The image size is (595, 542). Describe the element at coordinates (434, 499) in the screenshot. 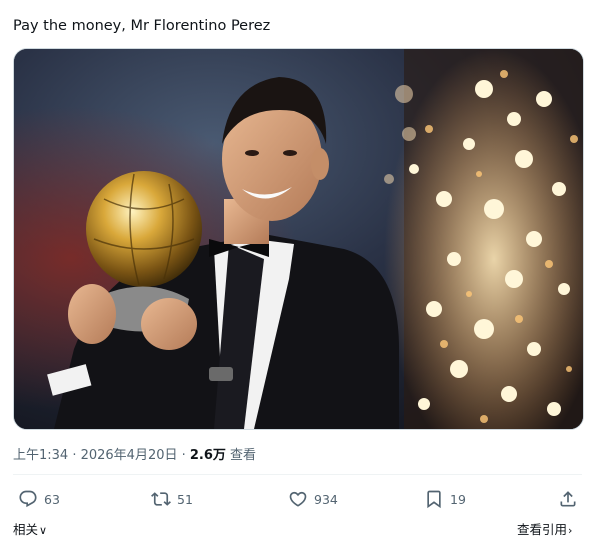

I see `bookmark-icon` at that location.